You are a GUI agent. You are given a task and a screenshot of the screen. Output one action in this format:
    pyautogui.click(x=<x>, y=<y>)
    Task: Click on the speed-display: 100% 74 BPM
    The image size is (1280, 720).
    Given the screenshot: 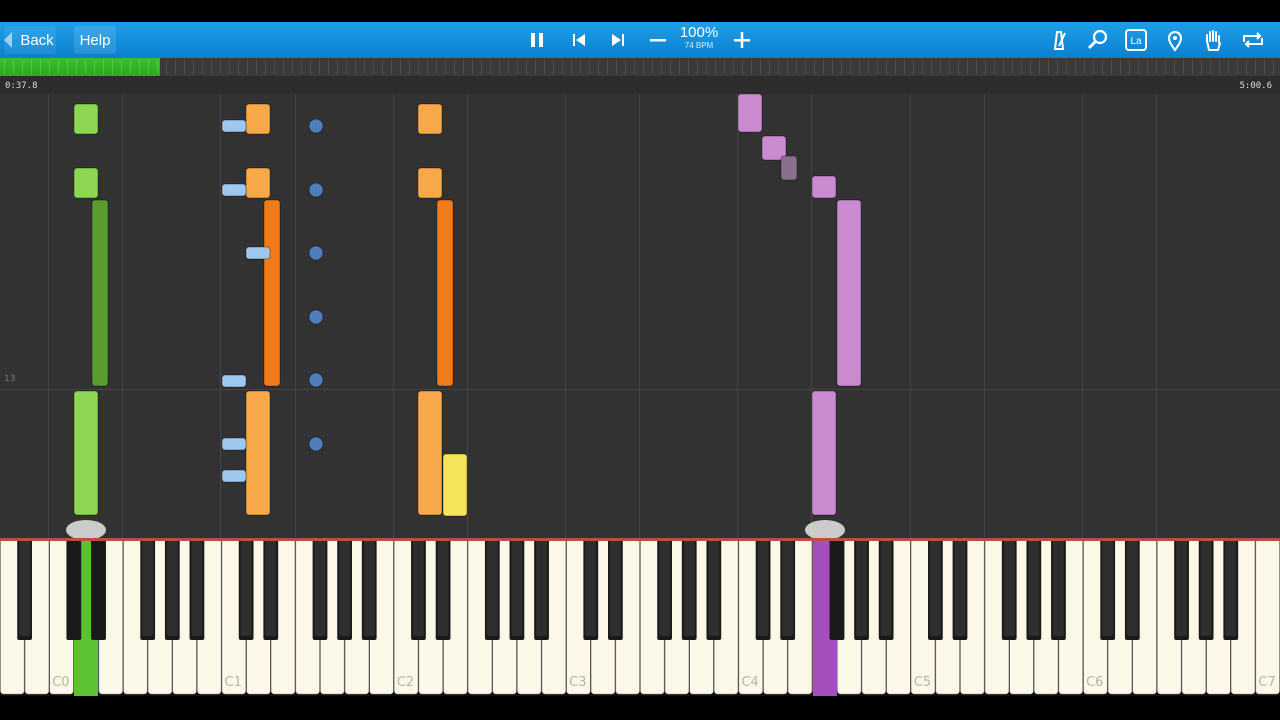 What is the action you would take?
    pyautogui.click(x=699, y=38)
    